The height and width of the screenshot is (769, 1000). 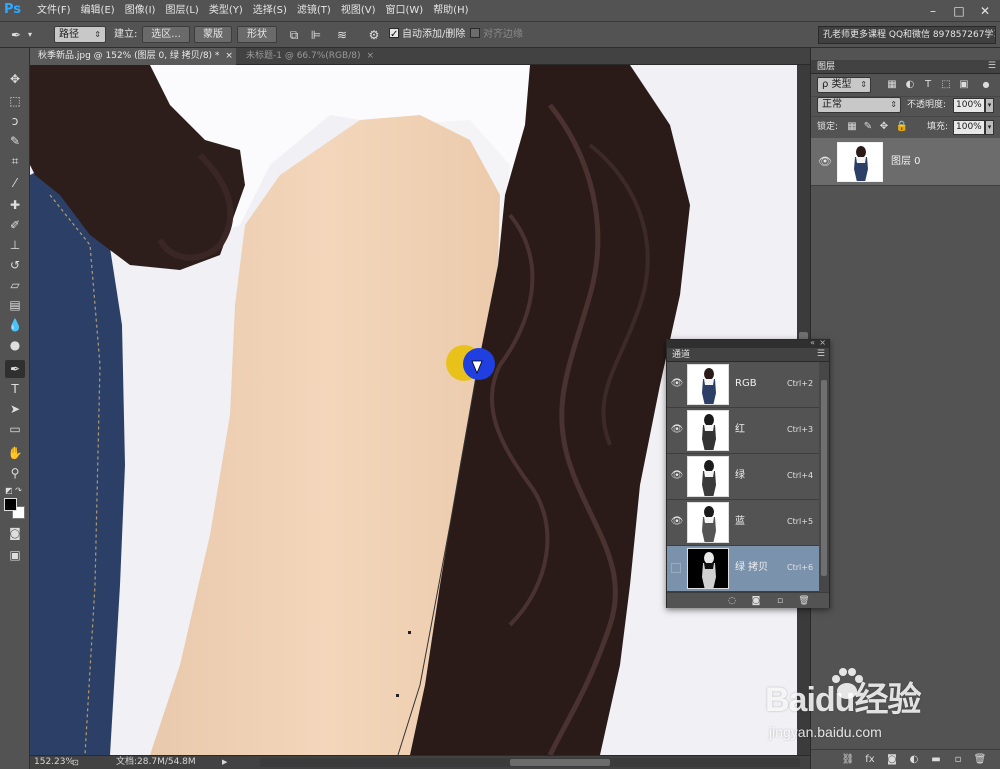 What do you see at coordinates (933, 11) in the screenshot?
I see `minimize-button: –` at bounding box center [933, 11].